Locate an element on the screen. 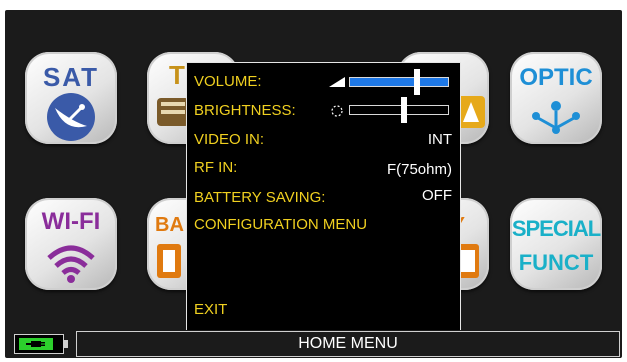 Image resolution: width=627 pixels, height=362 pixels. brightness-slider is located at coordinates (399, 110).